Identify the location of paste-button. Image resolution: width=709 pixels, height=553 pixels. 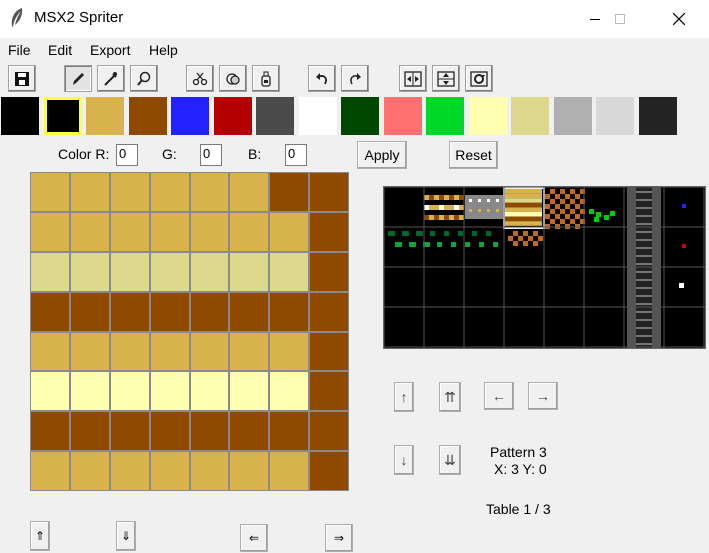
(266, 78).